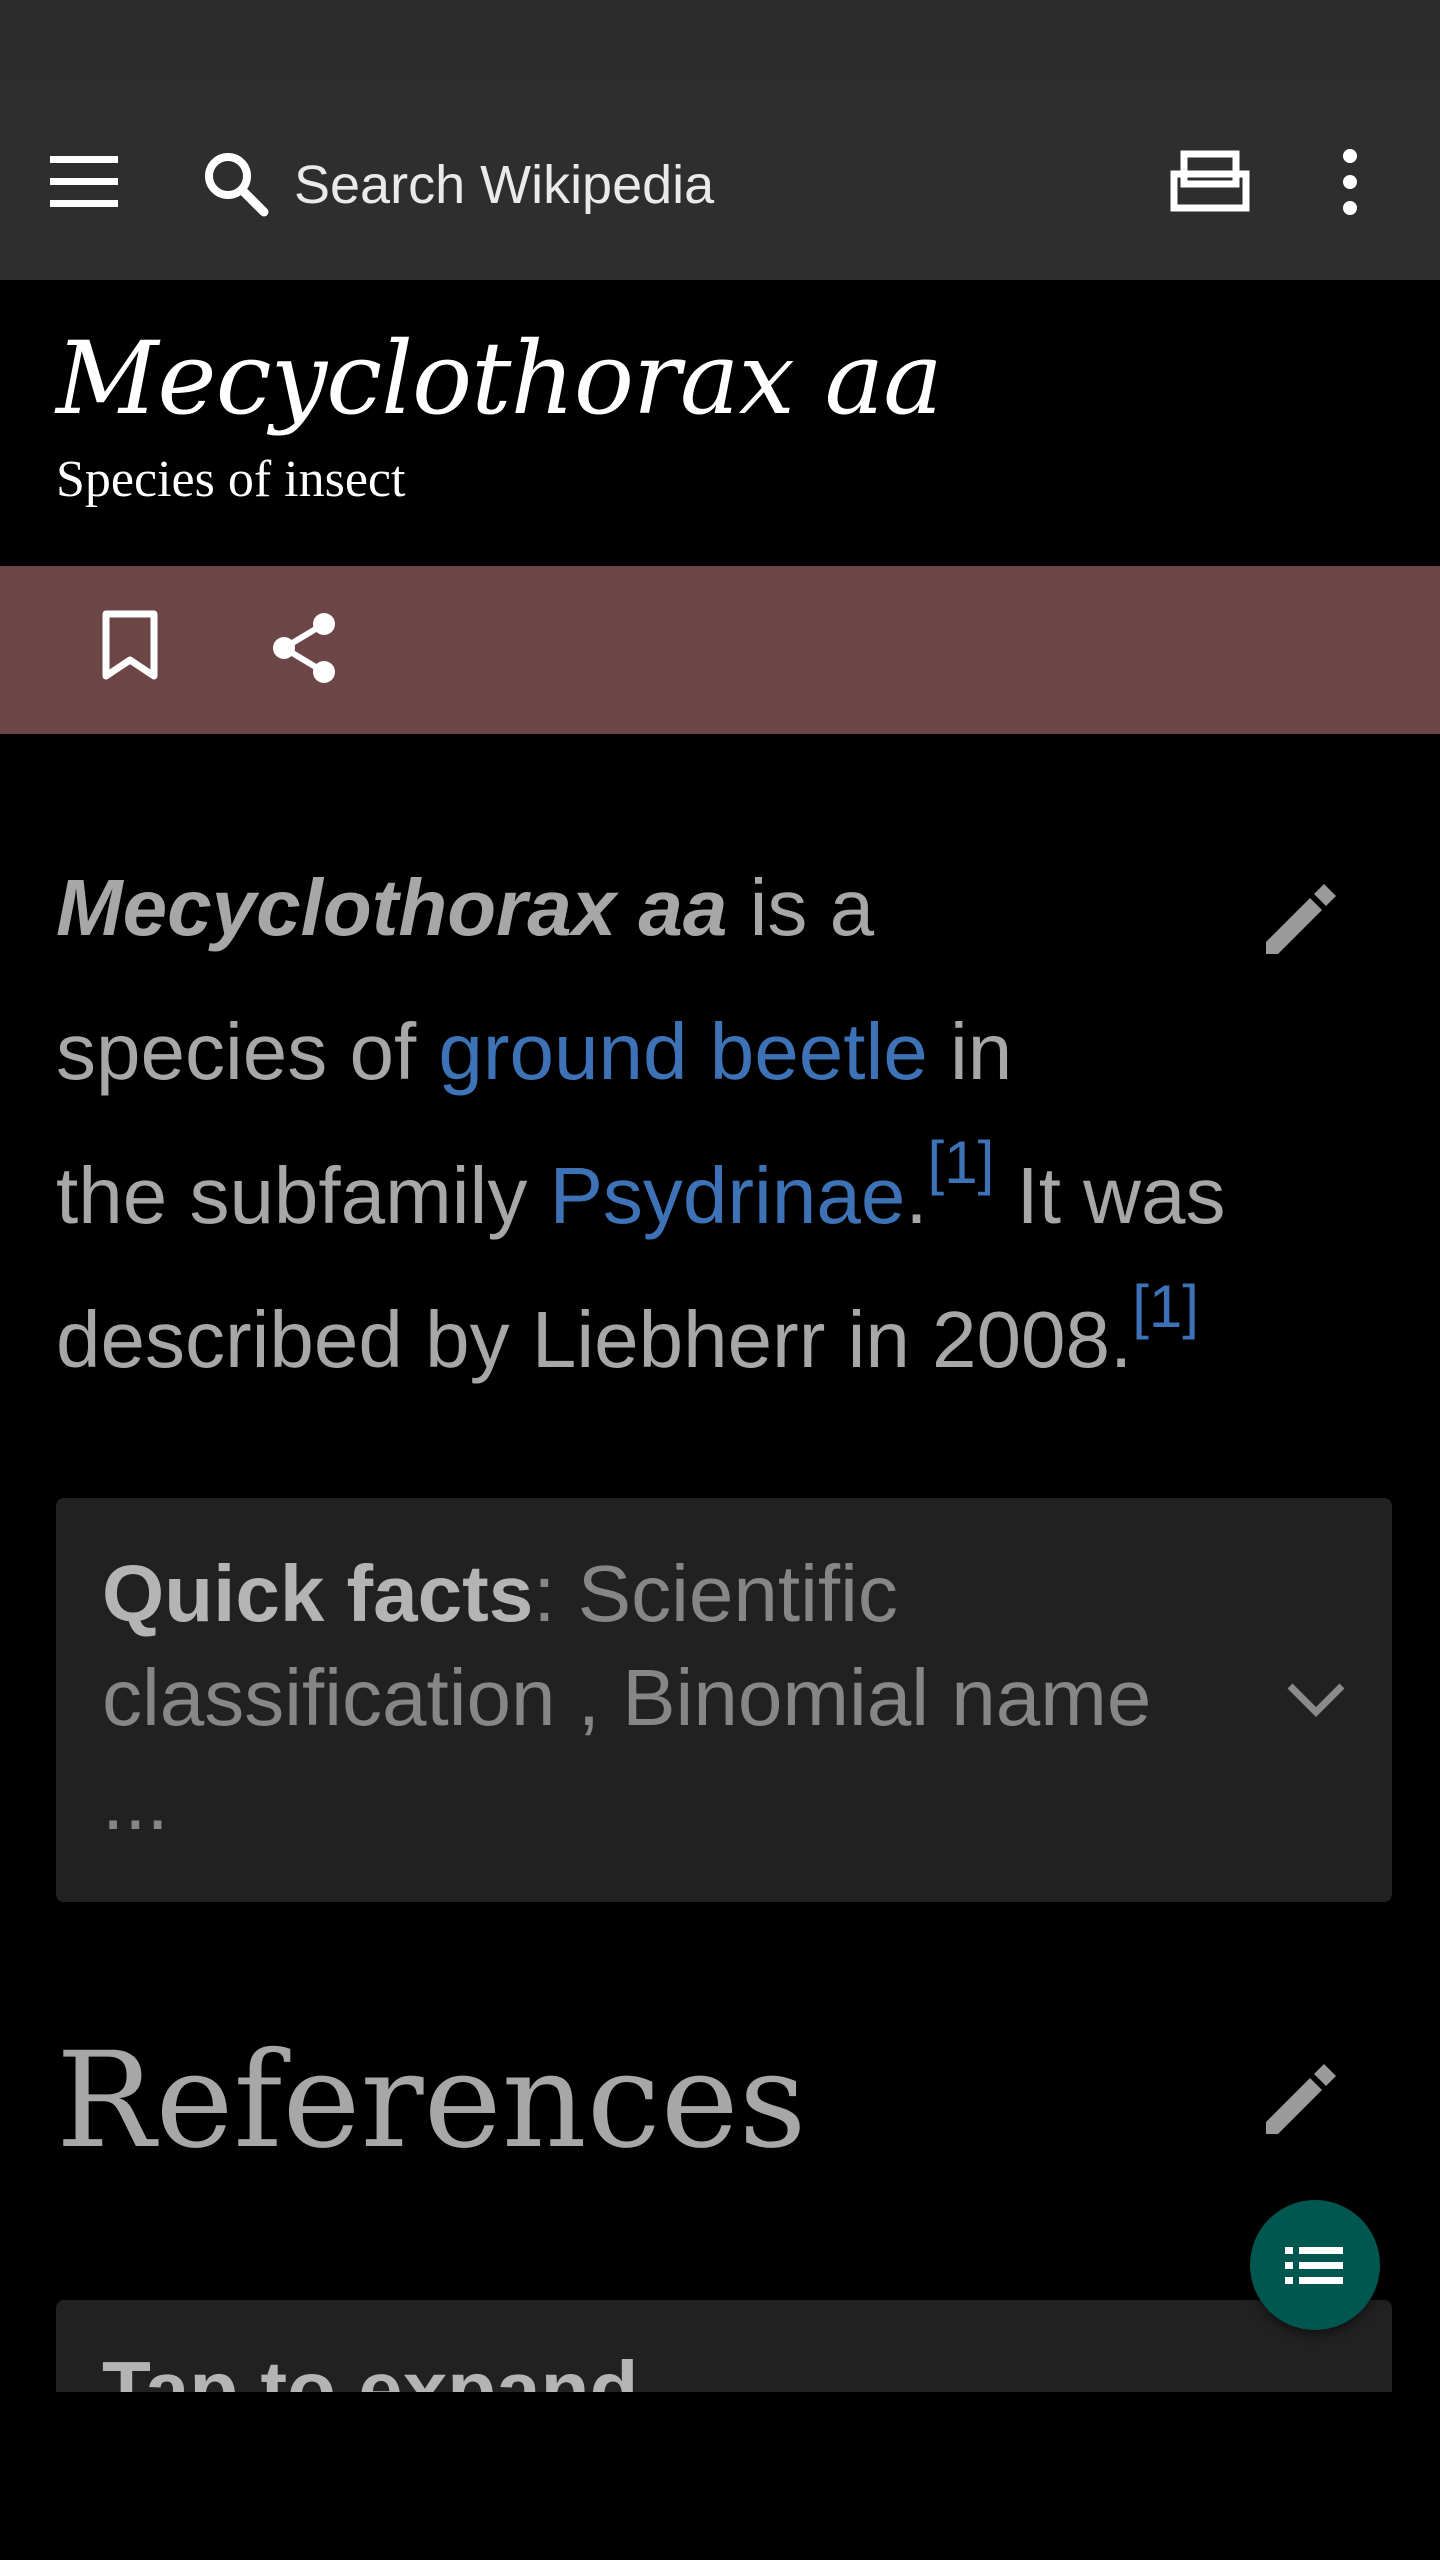 This screenshot has width=1440, height=2560. Describe the element at coordinates (728, 1195) in the screenshot. I see `link-psydrinae: Psydrinae` at that location.